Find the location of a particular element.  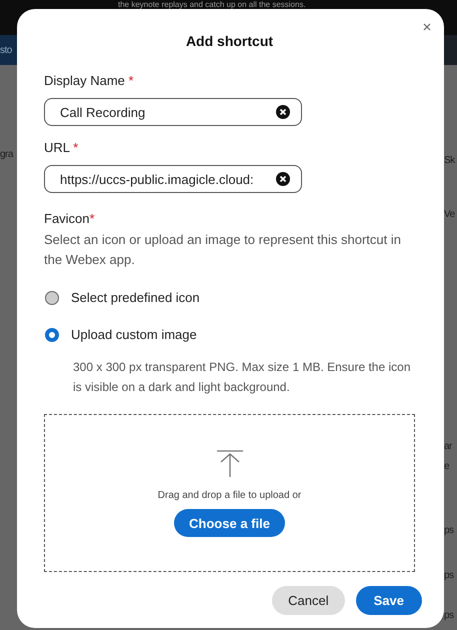

field-label: URL is located at coordinates (57, 147).